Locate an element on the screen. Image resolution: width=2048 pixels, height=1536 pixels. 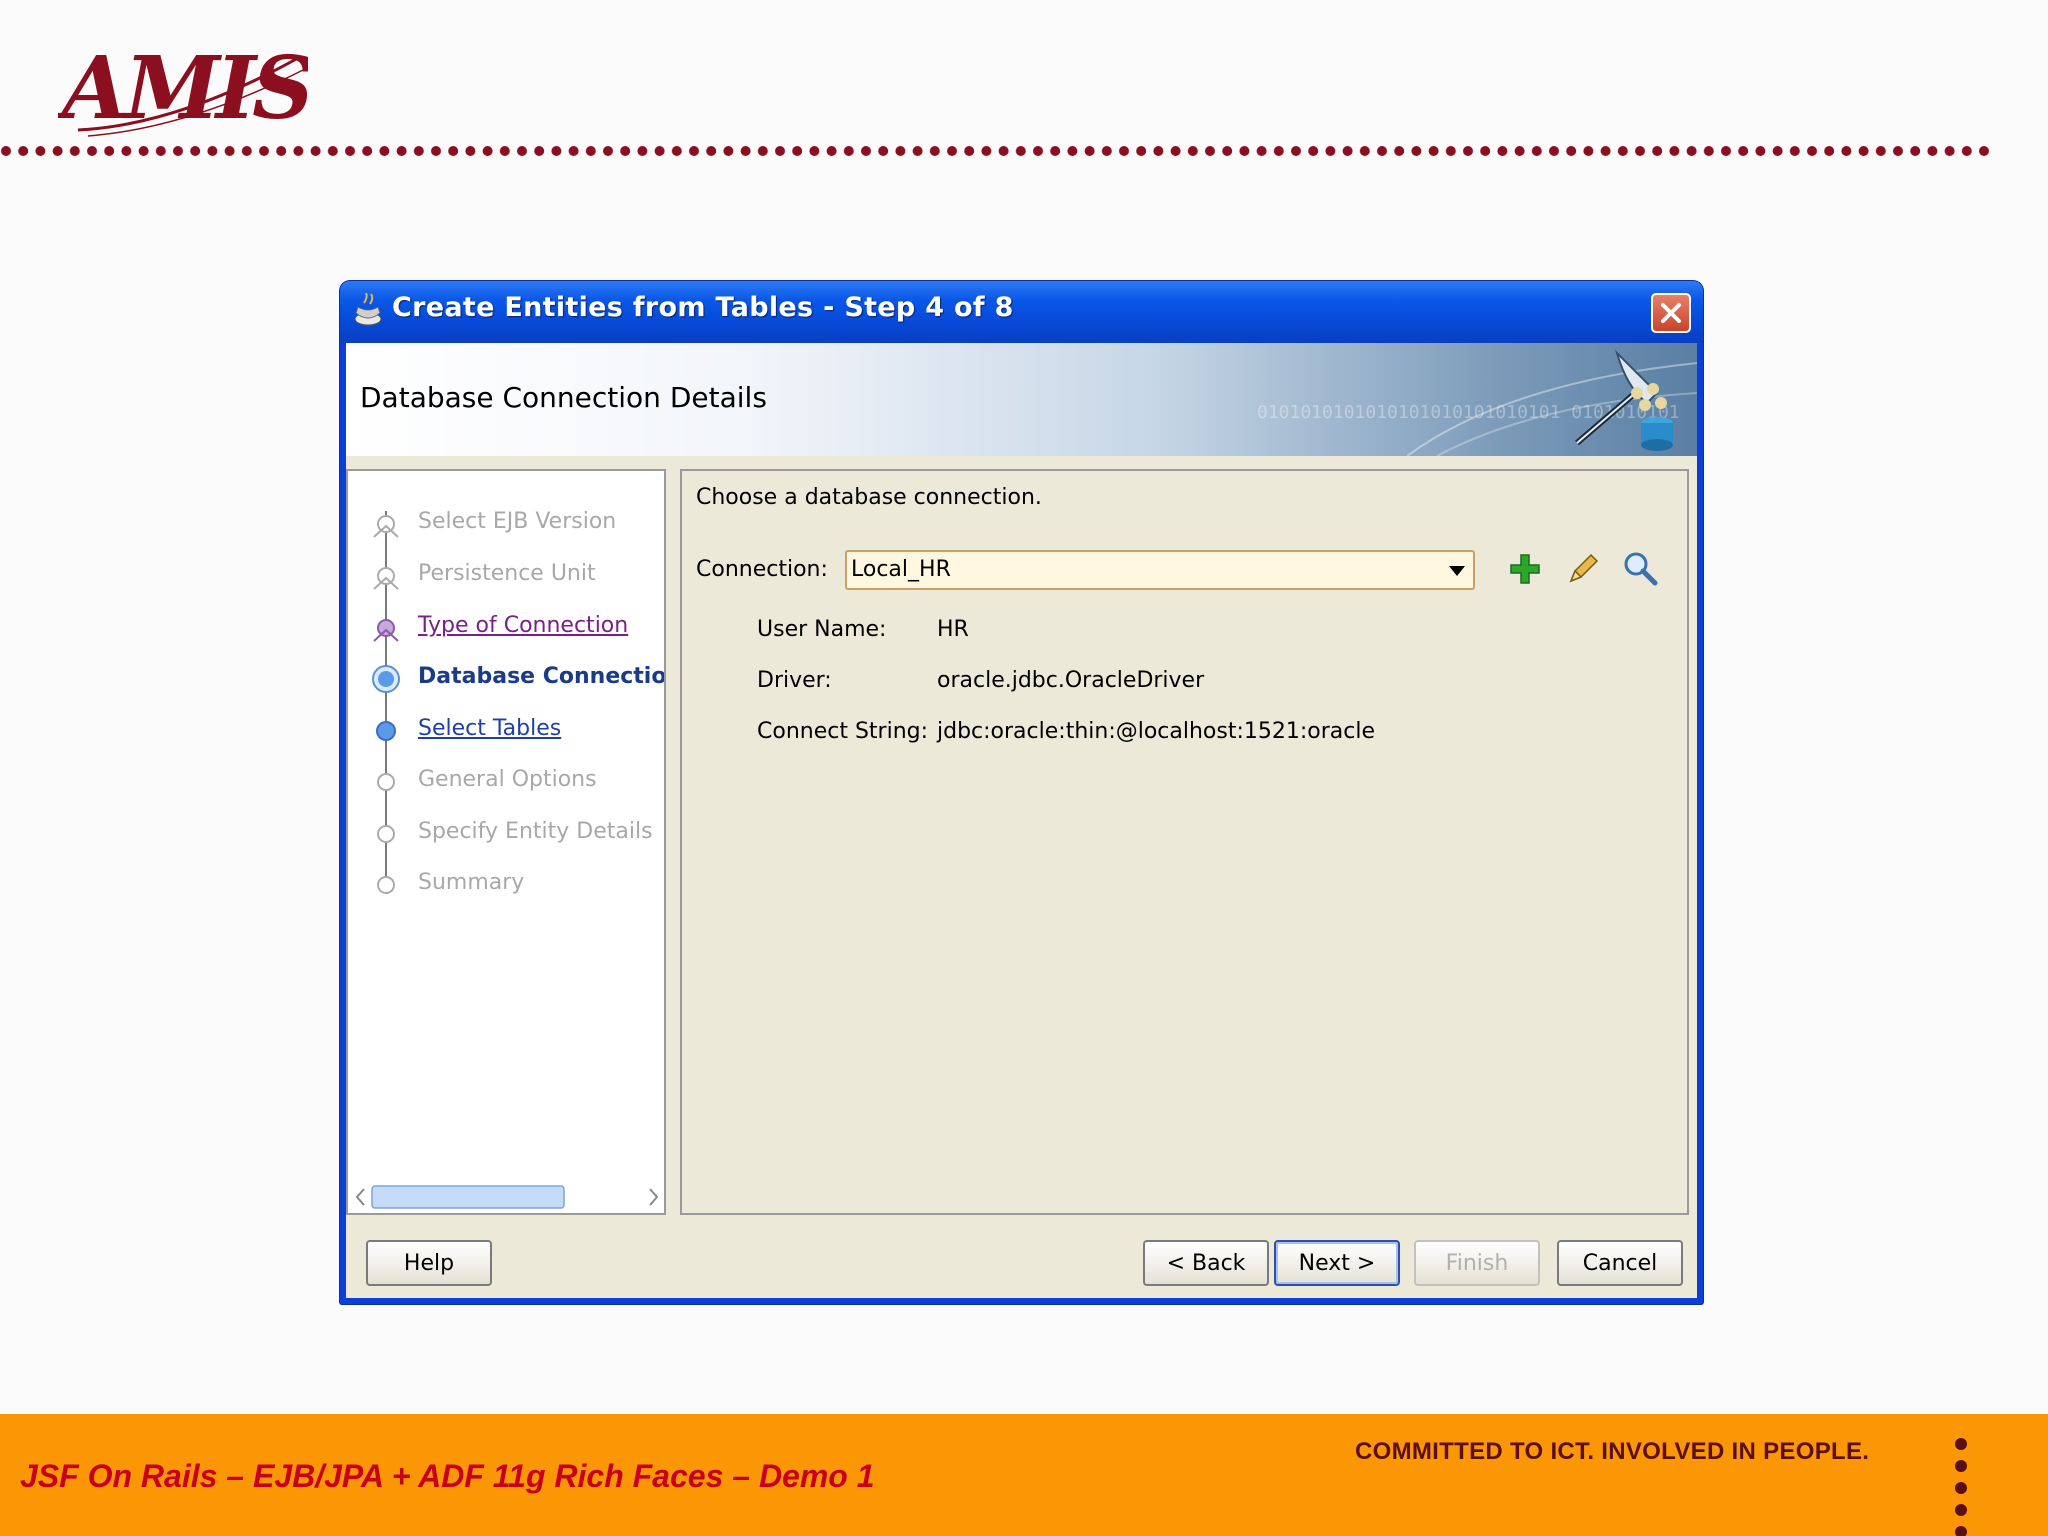
svg-text: AMIS is located at coordinates (183, 88).